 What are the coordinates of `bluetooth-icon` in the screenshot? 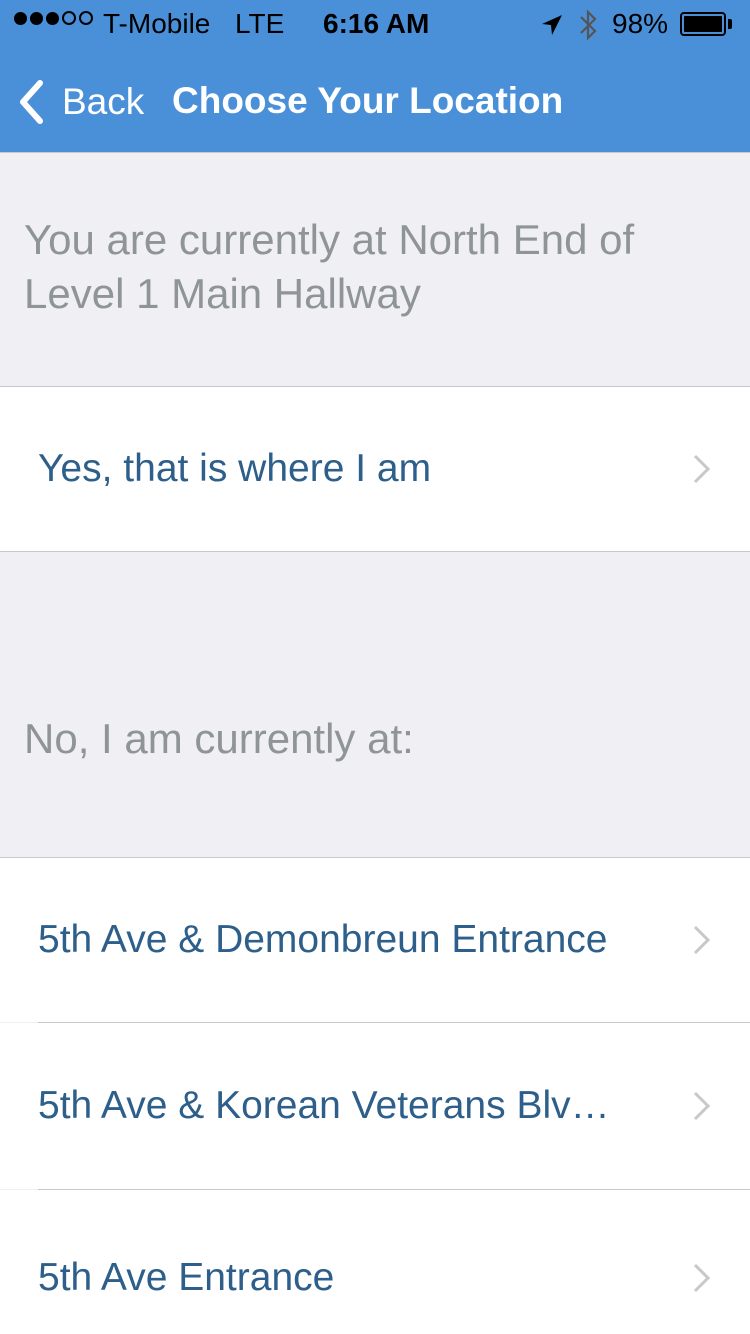 It's located at (588, 25).